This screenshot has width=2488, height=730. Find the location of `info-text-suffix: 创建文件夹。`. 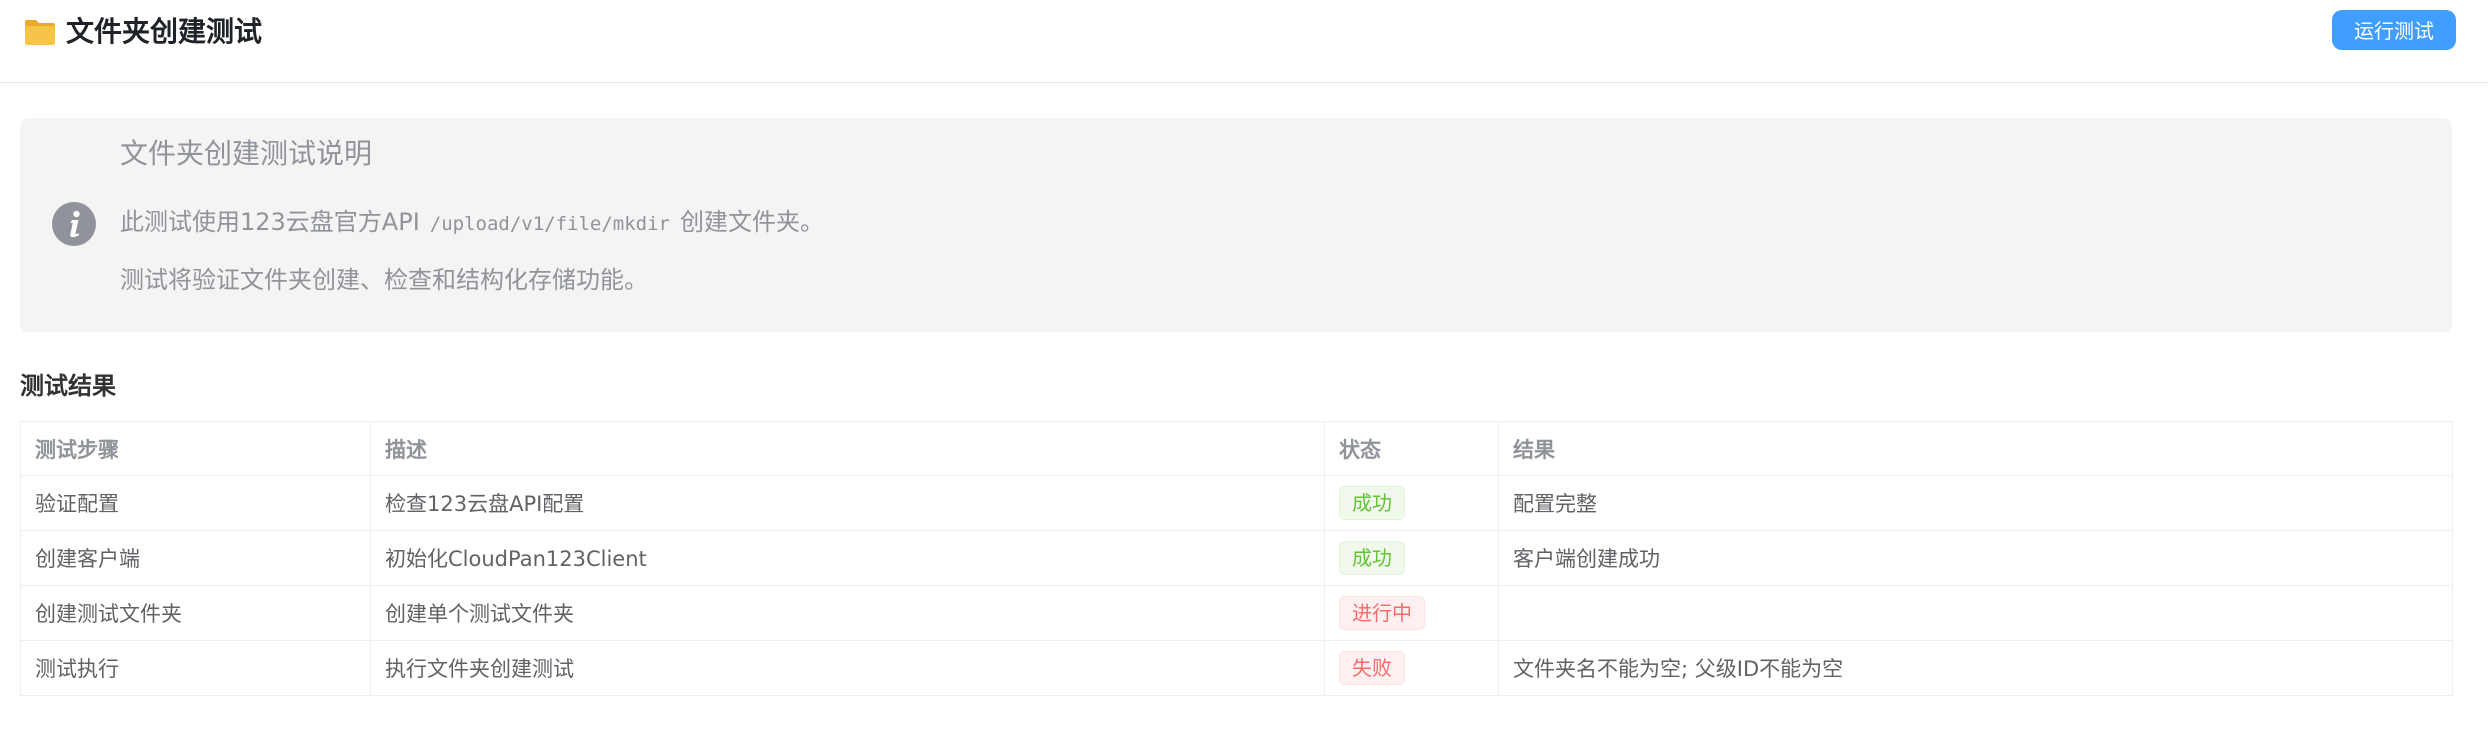

info-text-suffix: 创建文件夹。 is located at coordinates (752, 222).